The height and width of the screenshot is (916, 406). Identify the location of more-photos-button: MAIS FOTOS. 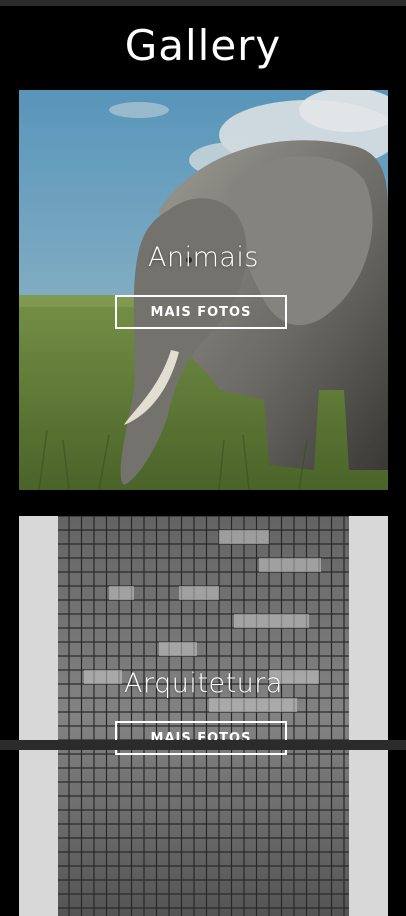
(201, 312).